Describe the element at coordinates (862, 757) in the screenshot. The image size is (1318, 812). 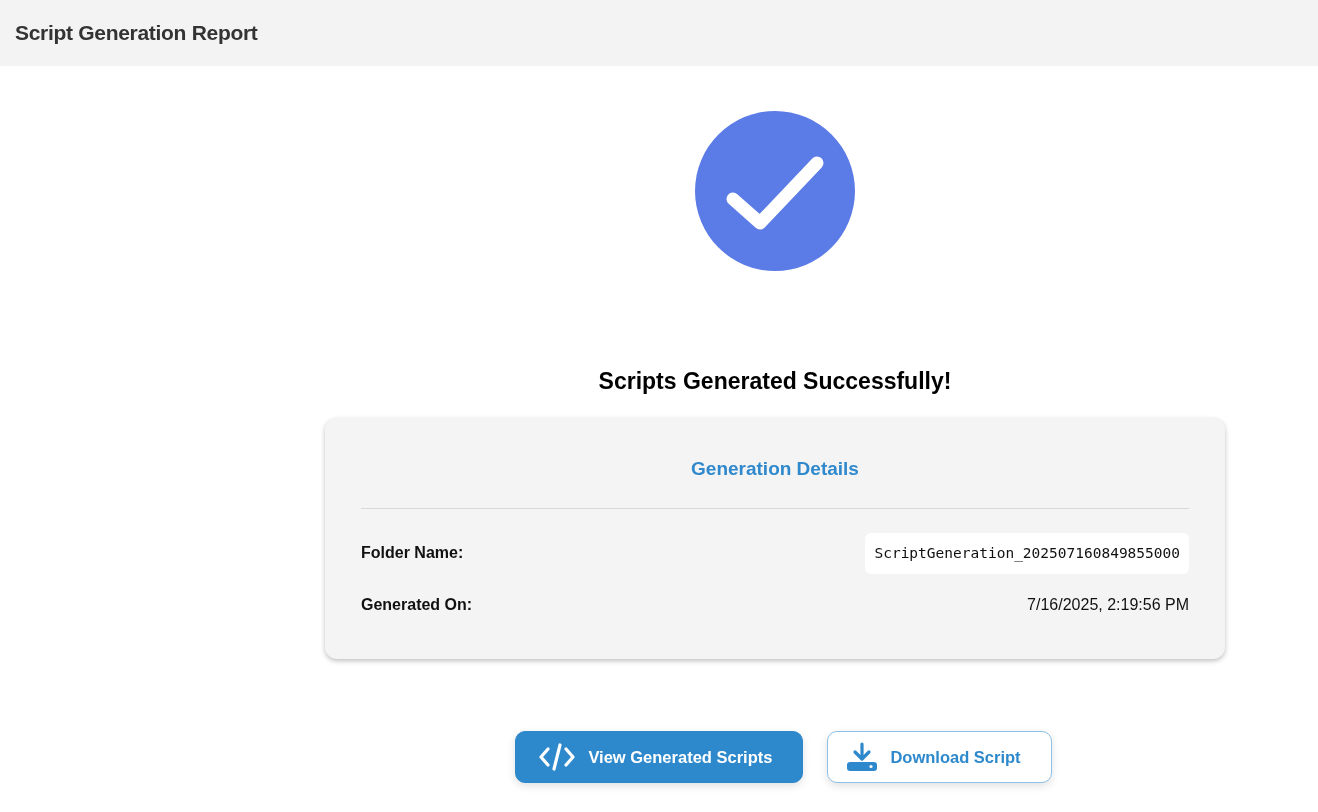
I see `download-icon` at that location.